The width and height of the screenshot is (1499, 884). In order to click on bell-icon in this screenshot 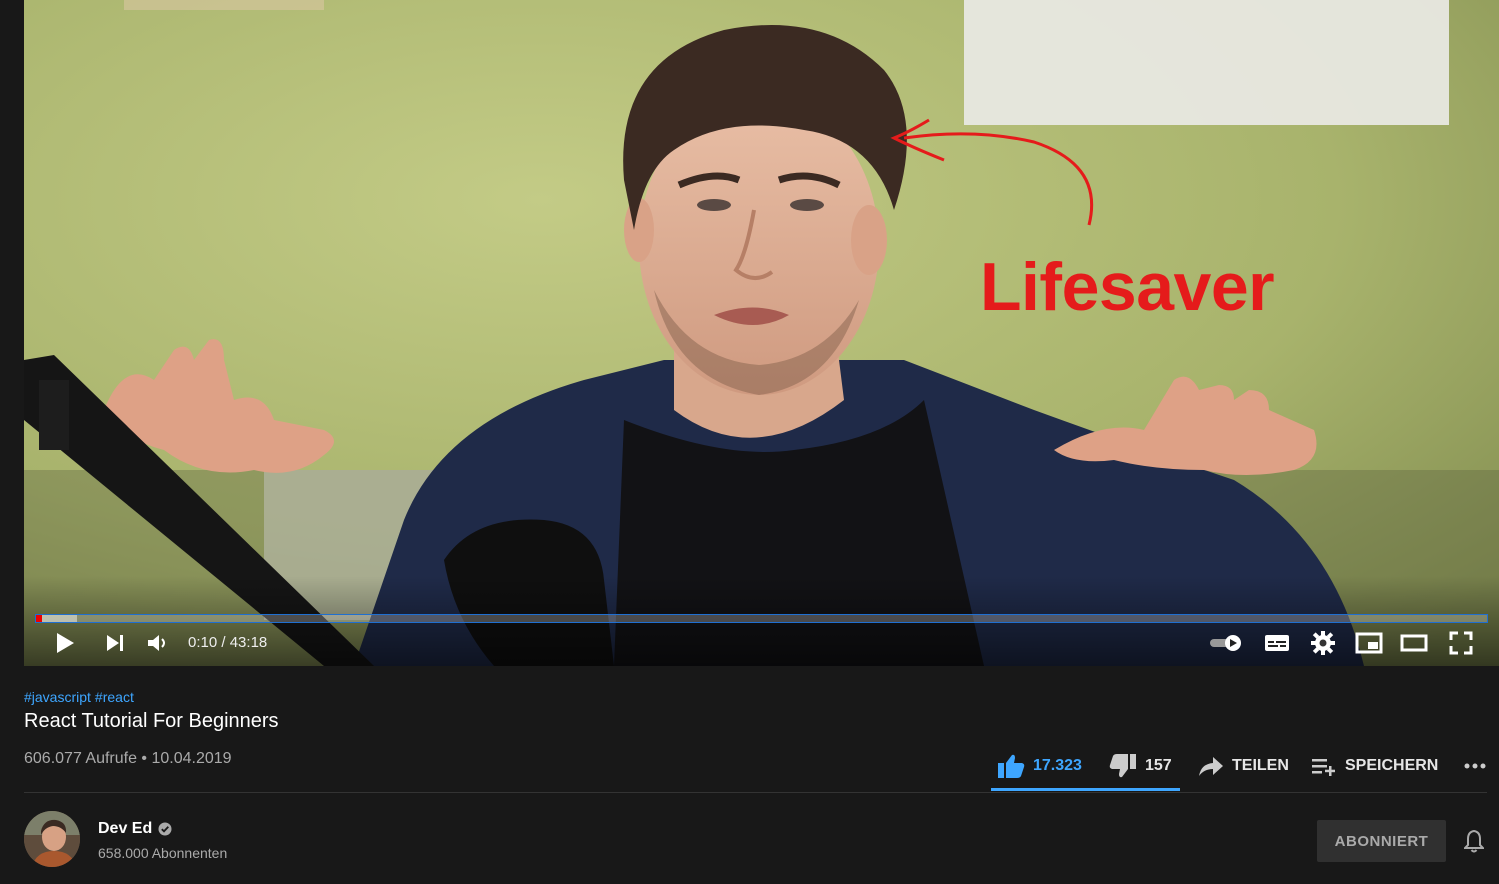, I will do `click(1474, 841)`.